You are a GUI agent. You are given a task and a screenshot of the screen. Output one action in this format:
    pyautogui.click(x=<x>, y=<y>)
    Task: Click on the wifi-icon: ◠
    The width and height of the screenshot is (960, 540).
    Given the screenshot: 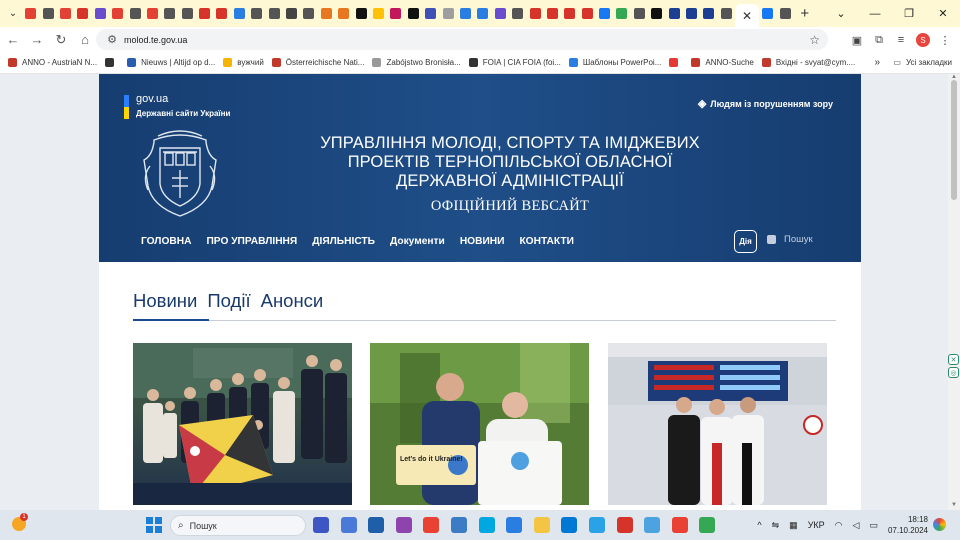 What is the action you would take?
    pyautogui.click(x=839, y=525)
    